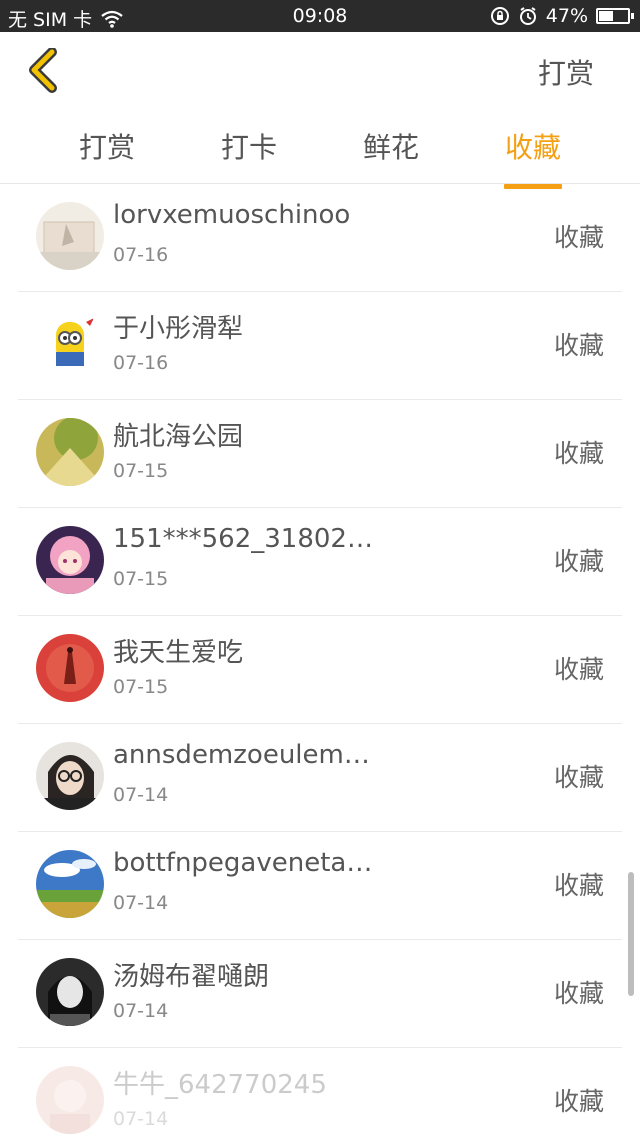 This screenshot has height=1138, width=640. What do you see at coordinates (320, 150) in the screenshot?
I see `tab-bar: 打赏 打卡 鲜花 收藏` at bounding box center [320, 150].